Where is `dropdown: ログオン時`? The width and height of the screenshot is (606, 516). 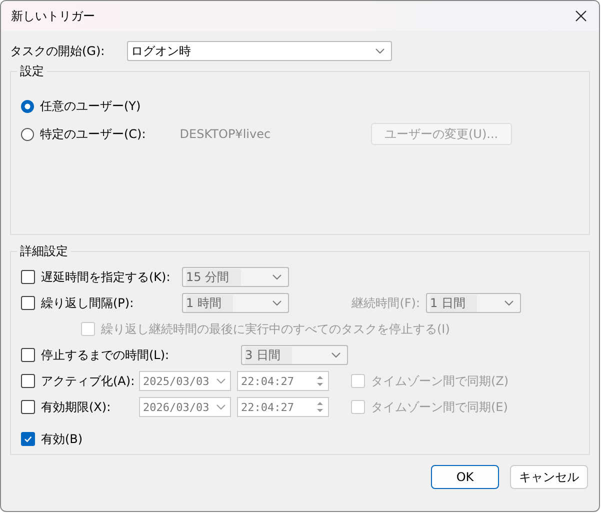 dropdown: ログオン時 is located at coordinates (259, 51).